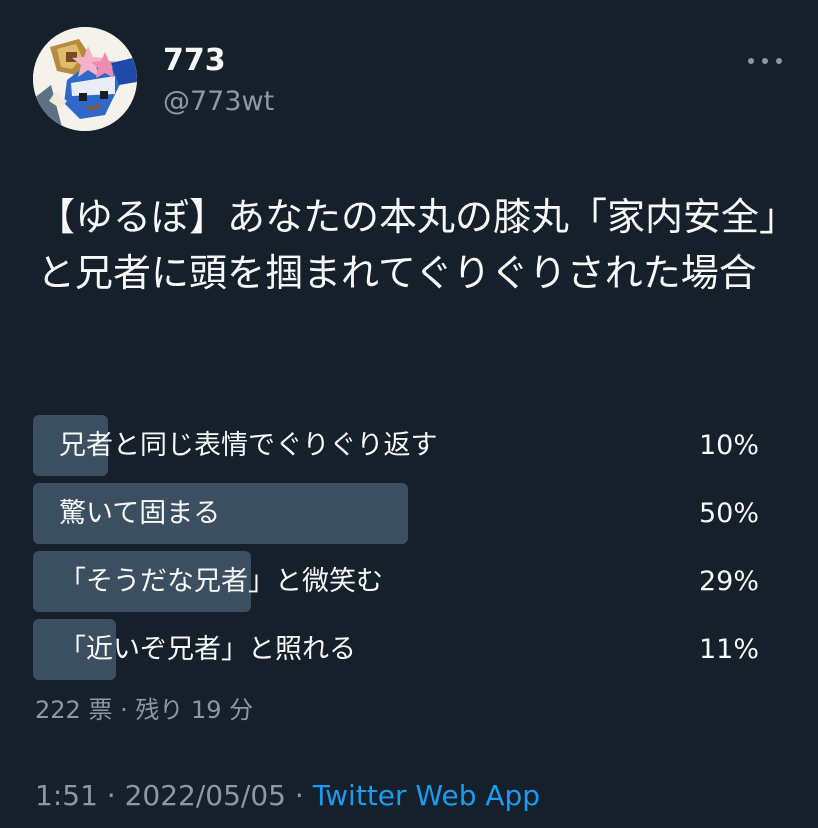 The image size is (818, 828). Describe the element at coordinates (396, 513) in the screenshot. I see `poll-option: 驚いて固まる 50%` at that location.